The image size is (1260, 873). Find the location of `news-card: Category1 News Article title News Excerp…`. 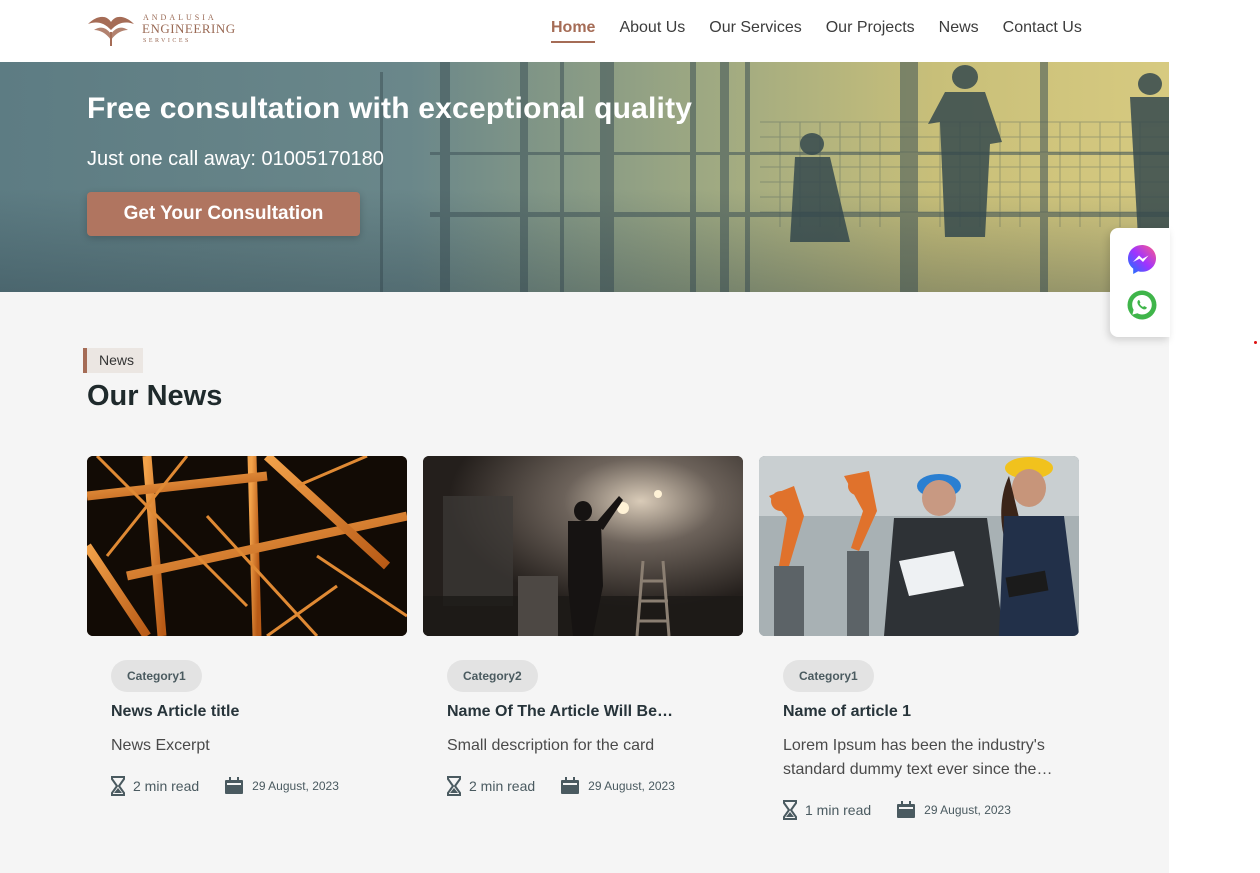

news-card: Category1 News Article title News Excerp… is located at coordinates (247, 626).